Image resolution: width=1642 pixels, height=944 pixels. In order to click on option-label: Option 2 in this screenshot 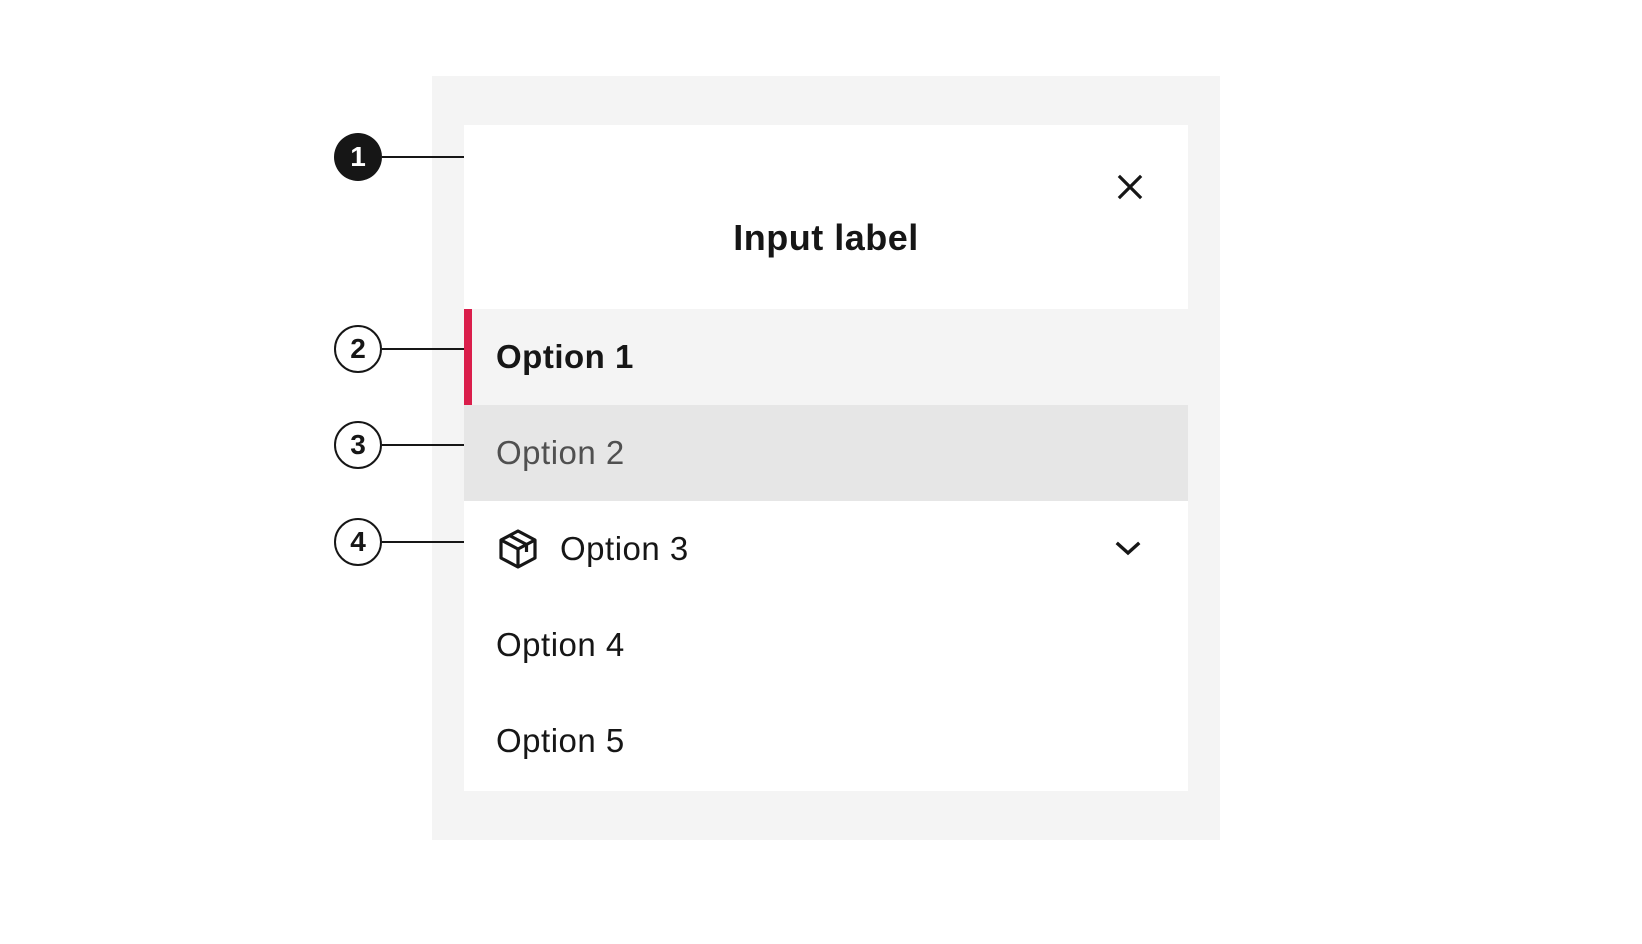, I will do `click(560, 452)`.